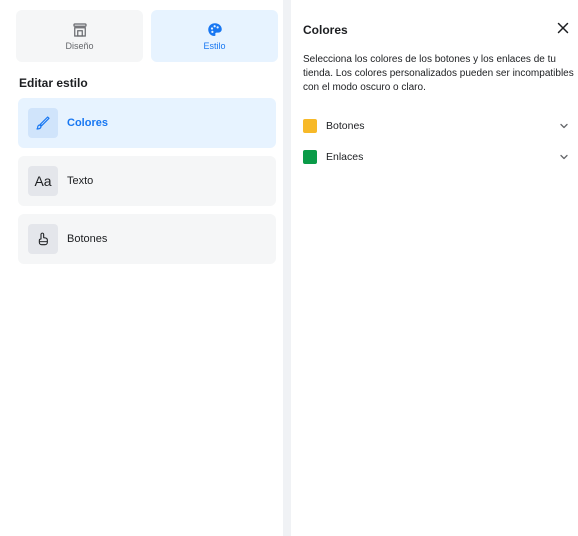  Describe the element at coordinates (147, 181) in the screenshot. I see `style-item-text: Aa Texto` at that location.